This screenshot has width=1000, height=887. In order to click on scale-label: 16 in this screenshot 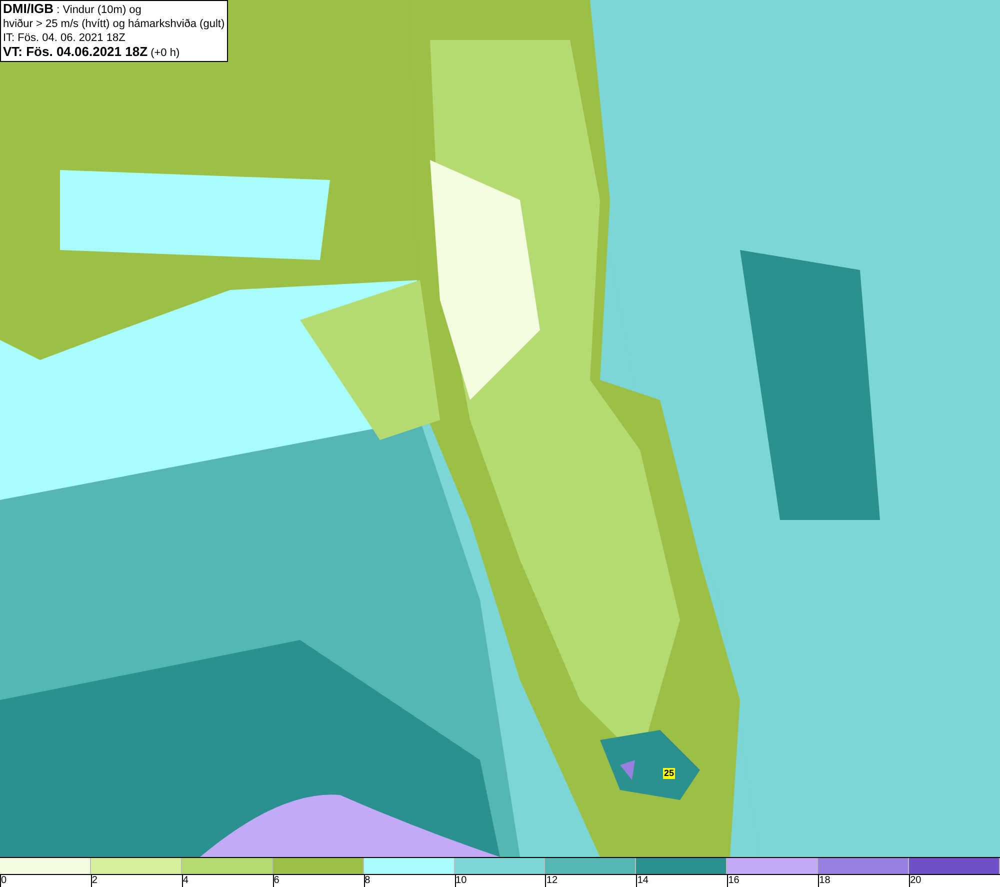, I will do `click(734, 880)`.